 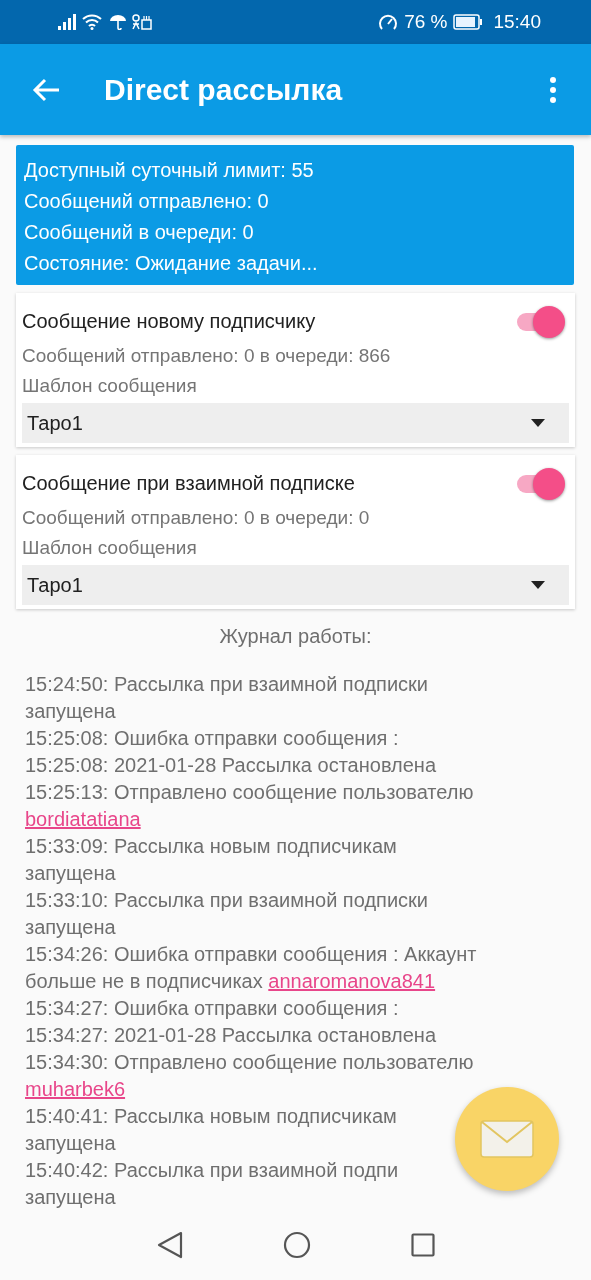 What do you see at coordinates (196, 518) in the screenshot?
I see `stats-text: Сообщений отправлено: 0 в очереди: 0` at bounding box center [196, 518].